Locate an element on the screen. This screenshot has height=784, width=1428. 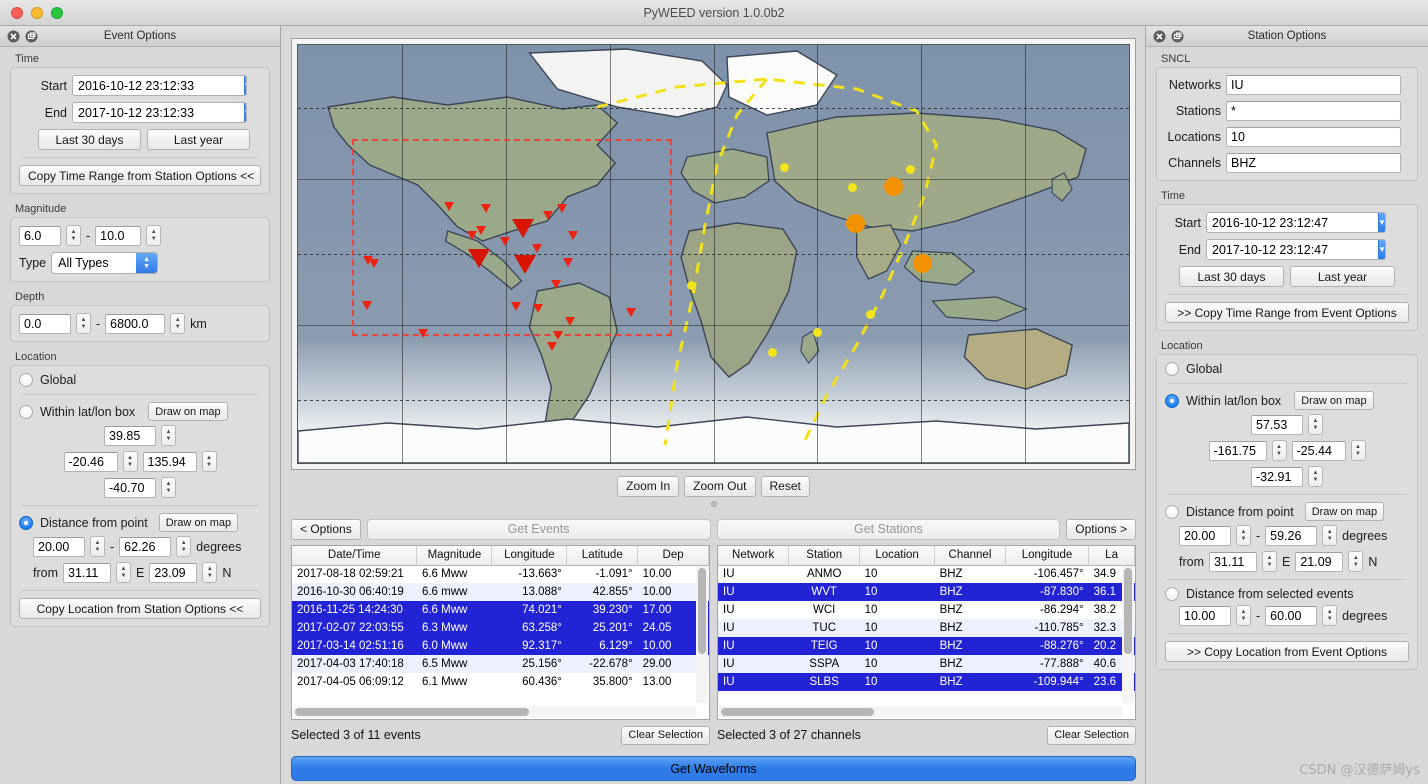
events-vertical-scrollbar is located at coordinates (702, 634).